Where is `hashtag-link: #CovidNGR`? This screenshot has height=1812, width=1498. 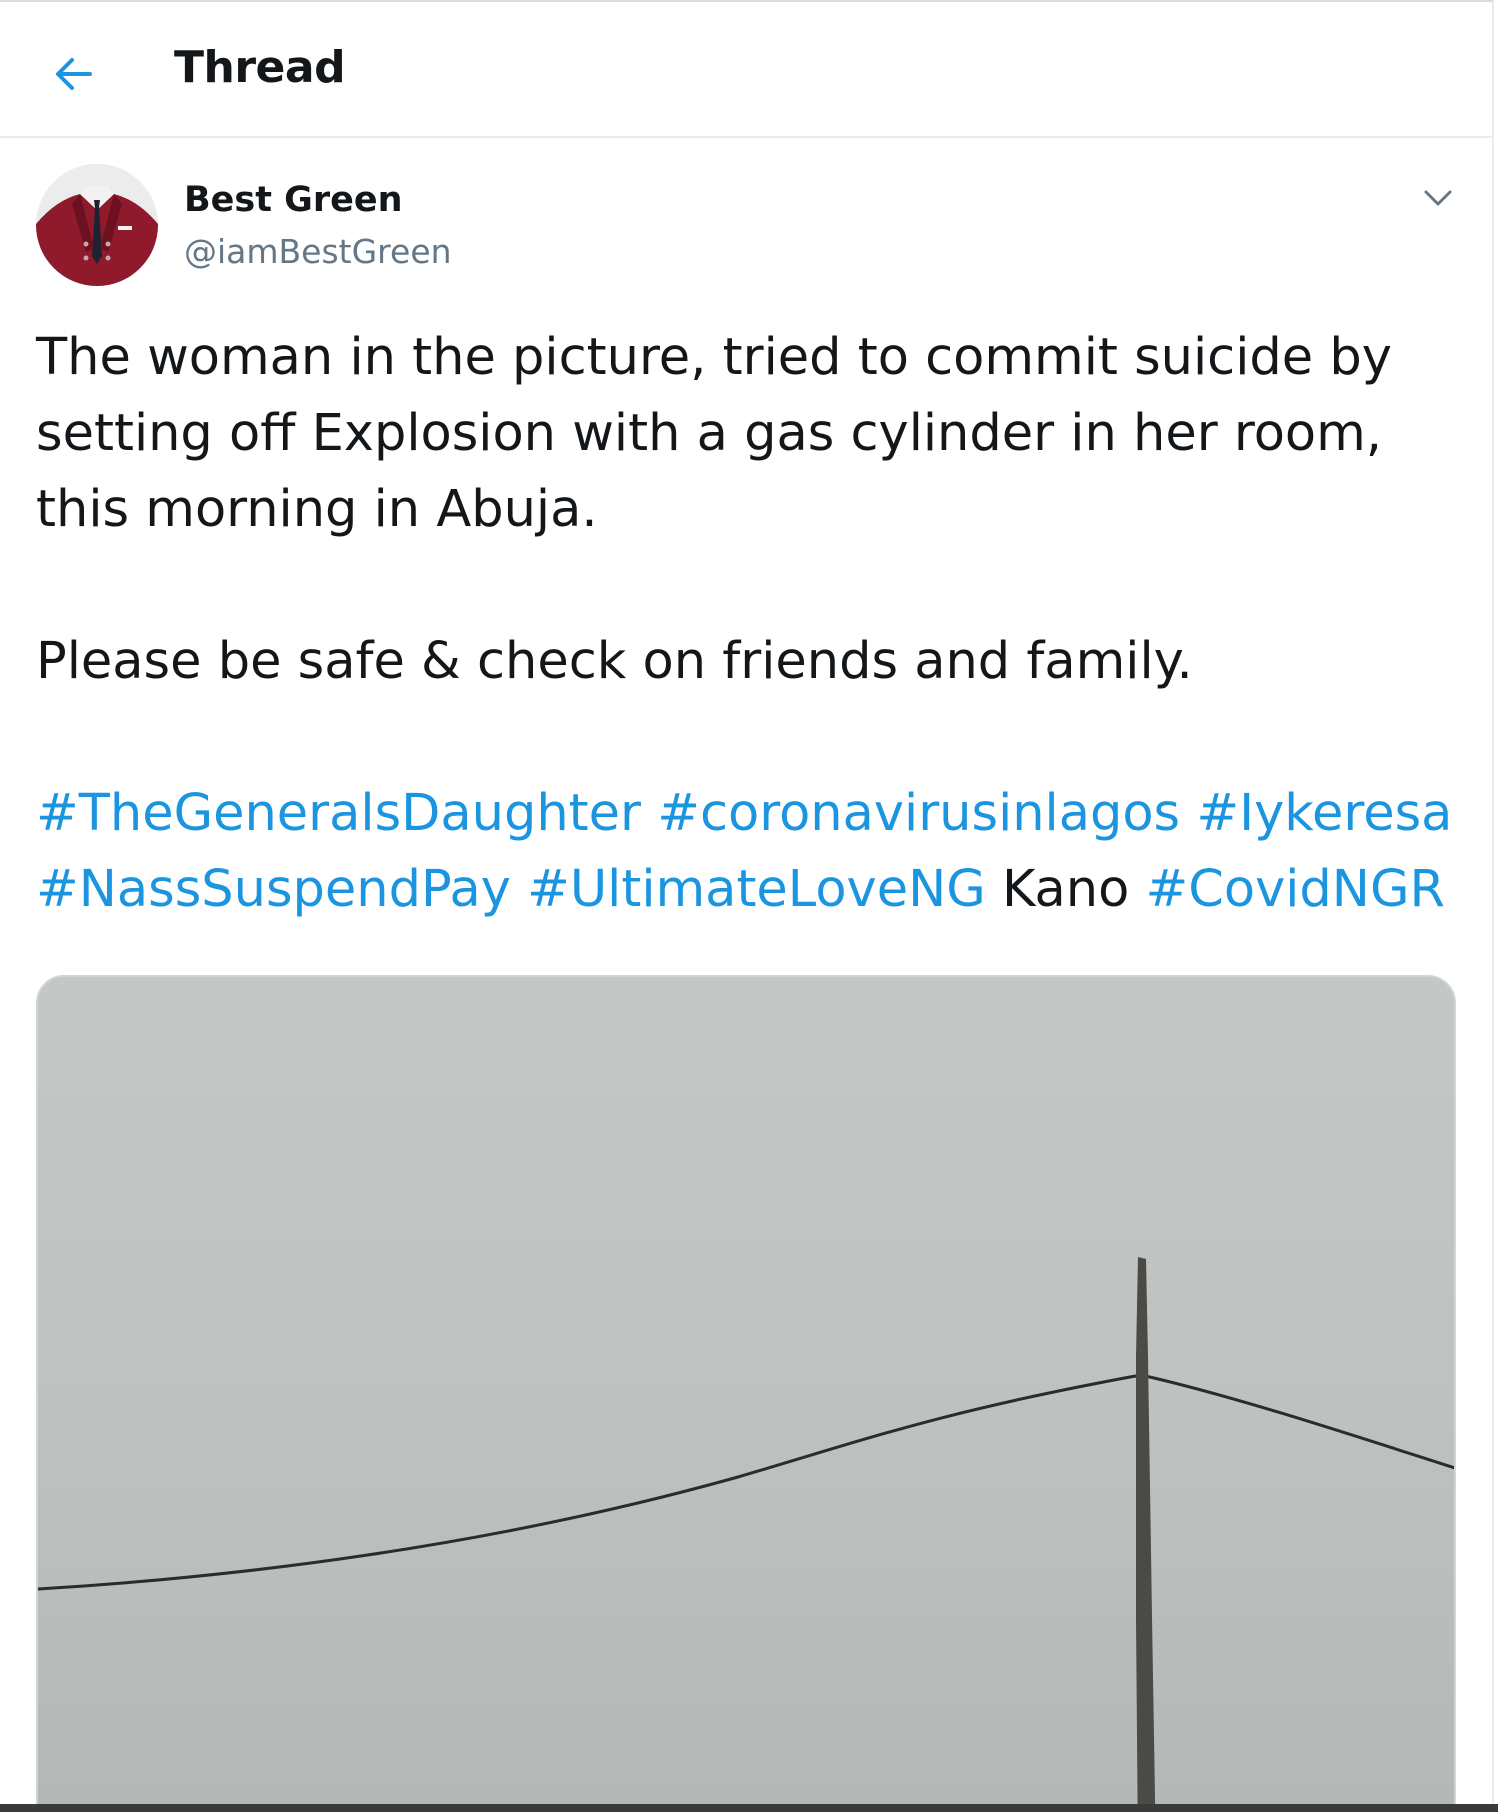 hashtag-link: #CovidNGR is located at coordinates (1295, 889).